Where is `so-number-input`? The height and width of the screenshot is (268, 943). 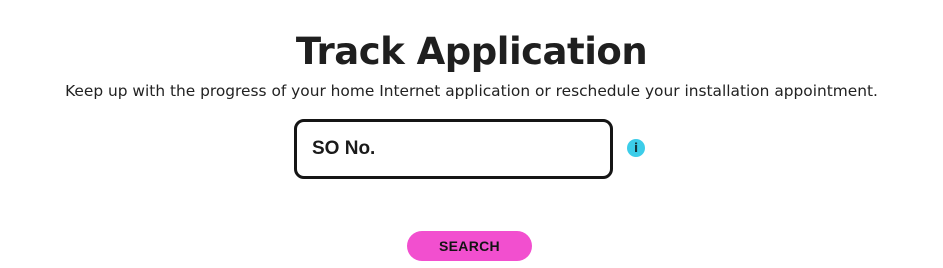
so-number-input is located at coordinates (453, 149).